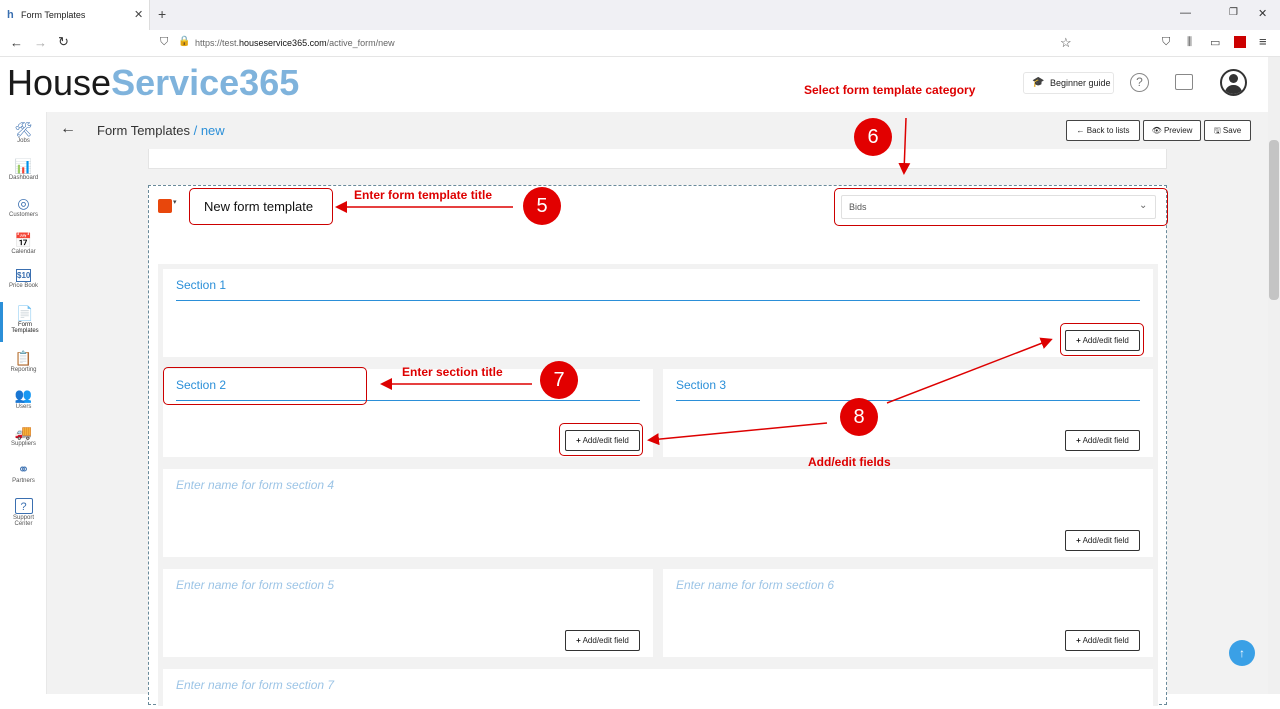  Describe the element at coordinates (904, 146) in the screenshot. I see `arrow-to-category` at that location.